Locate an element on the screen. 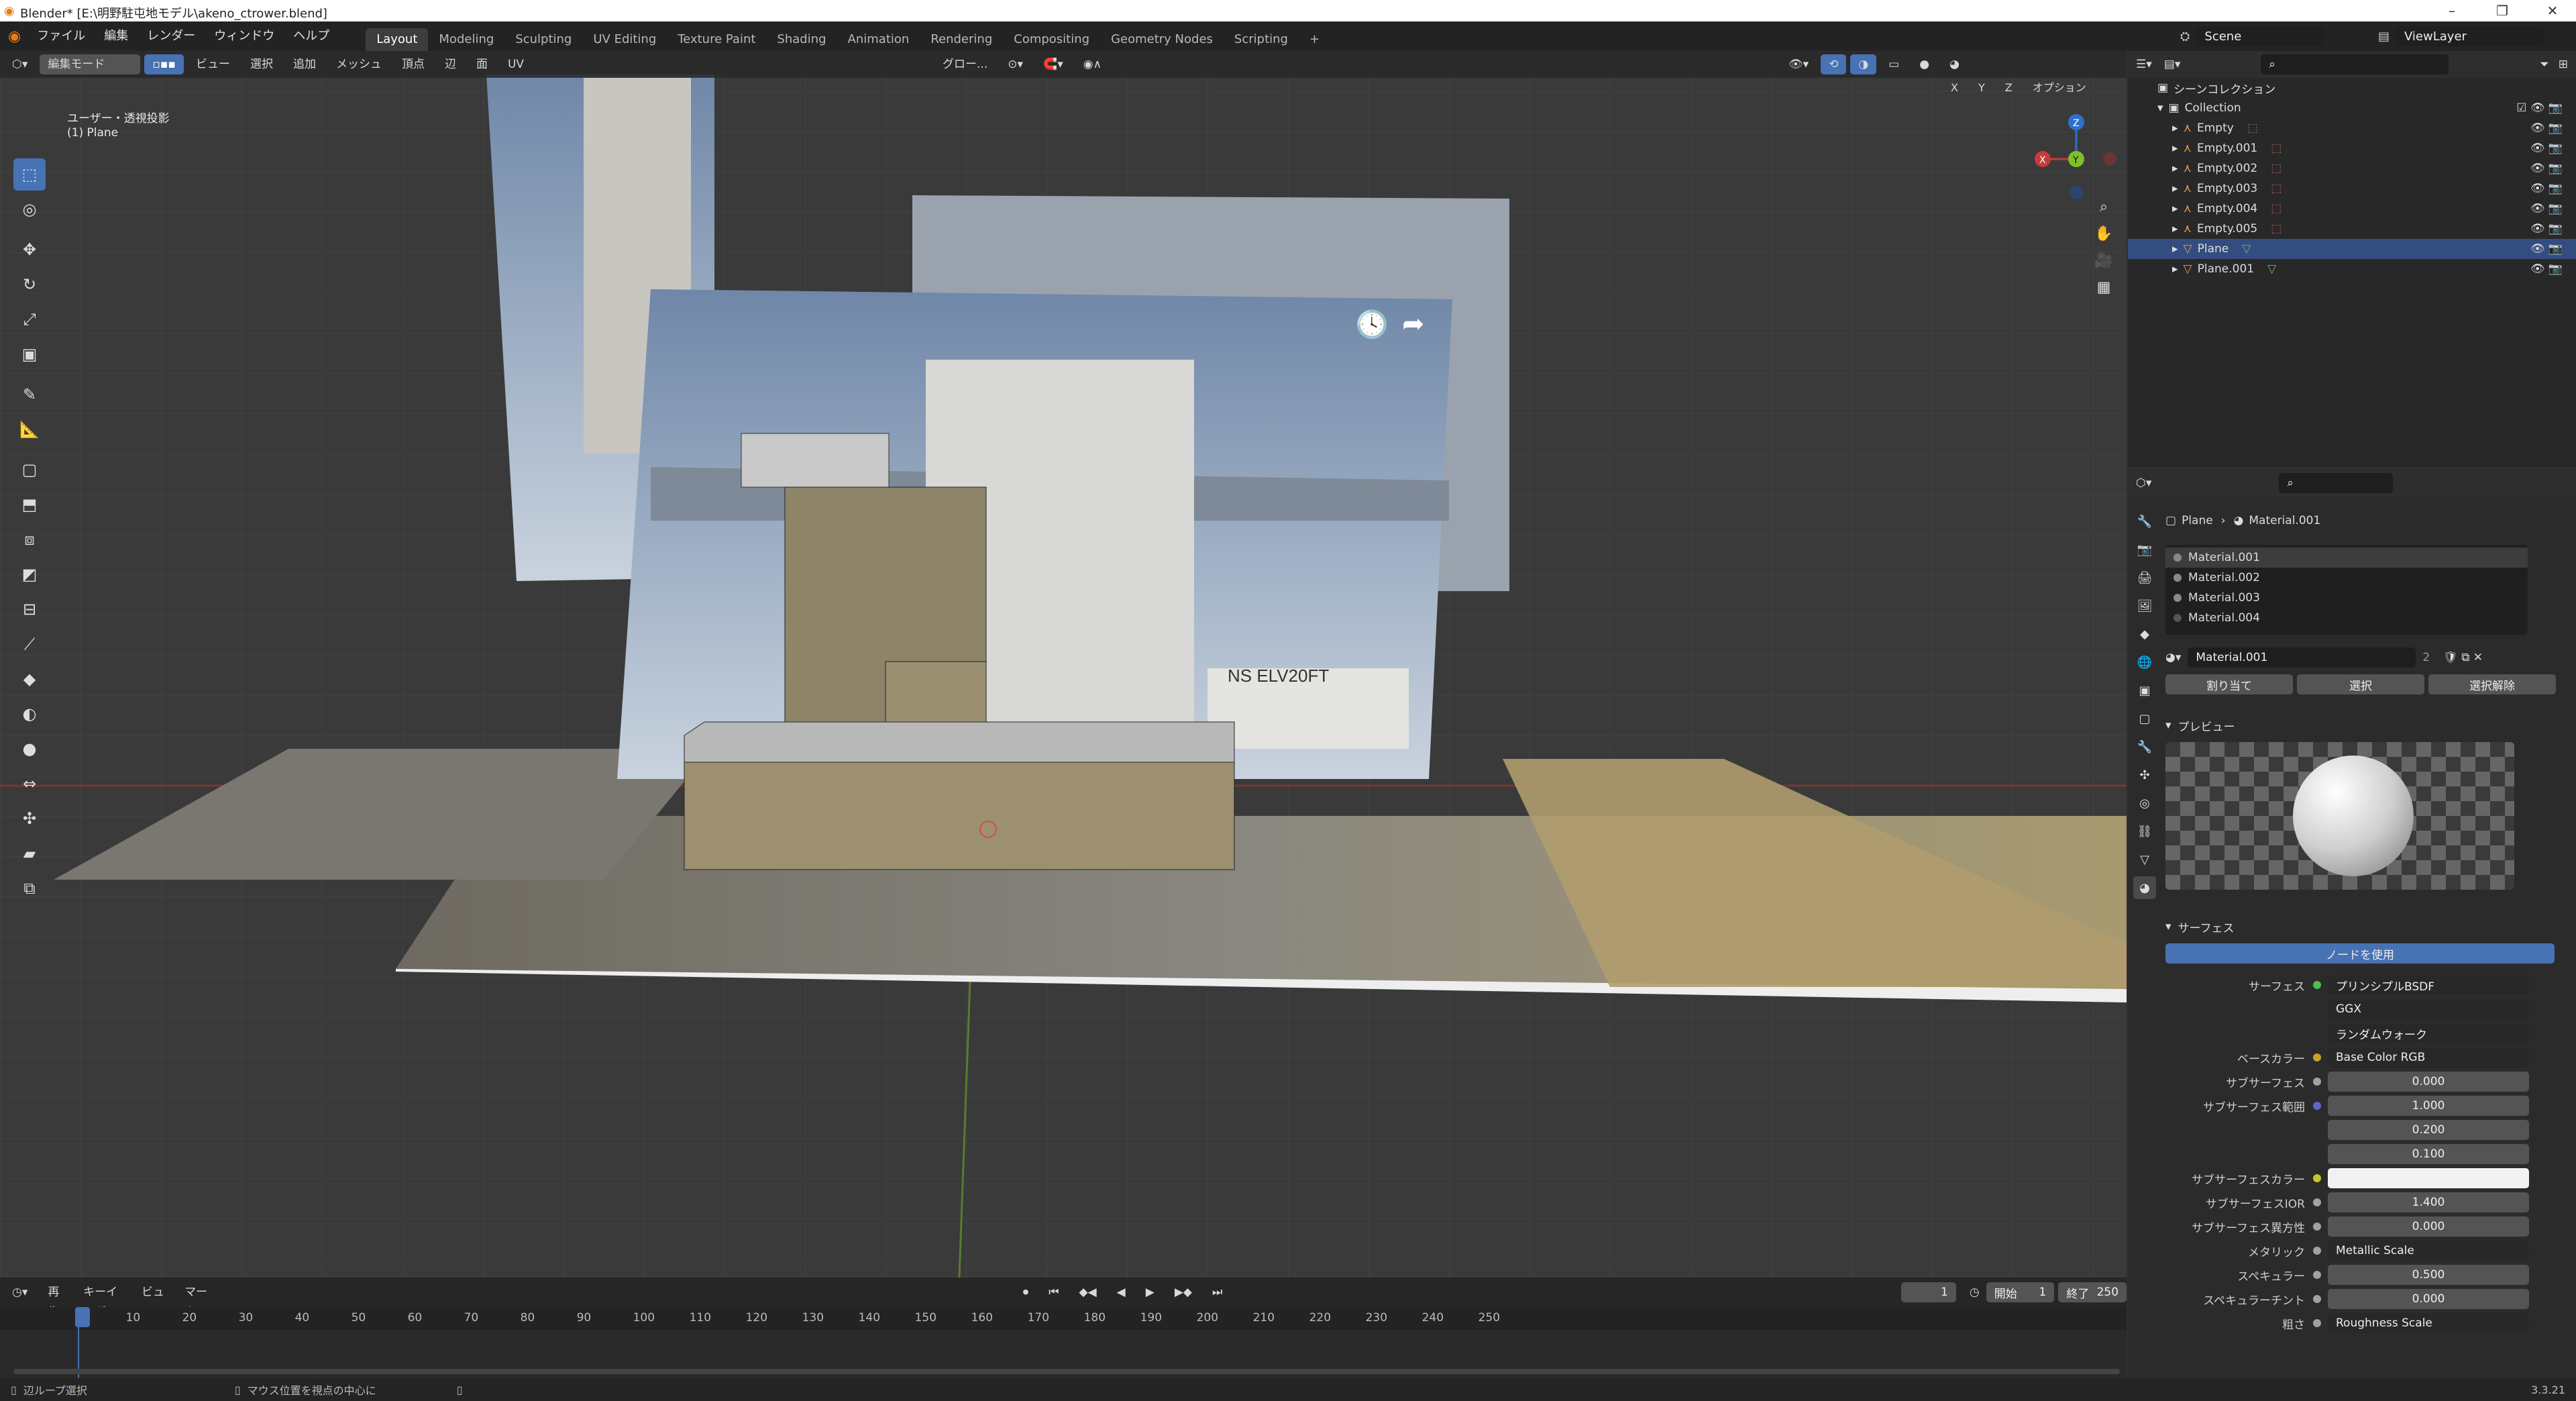 The image size is (2576, 1401). minimize-button: – is located at coordinates (2451, 10).